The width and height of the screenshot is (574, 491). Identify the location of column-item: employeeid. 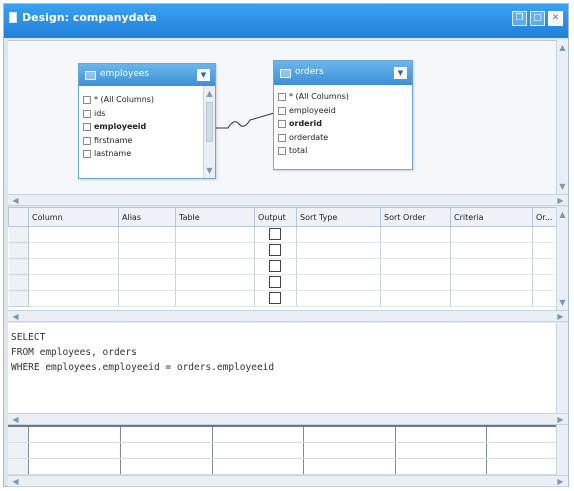
(343, 111).